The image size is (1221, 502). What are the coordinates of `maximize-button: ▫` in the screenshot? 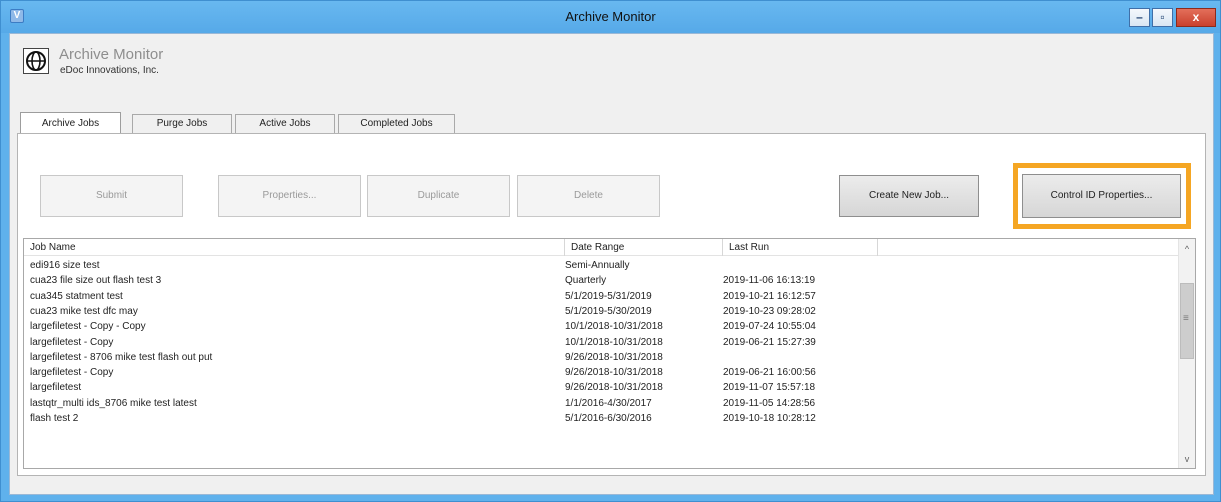 It's located at (1162, 17).